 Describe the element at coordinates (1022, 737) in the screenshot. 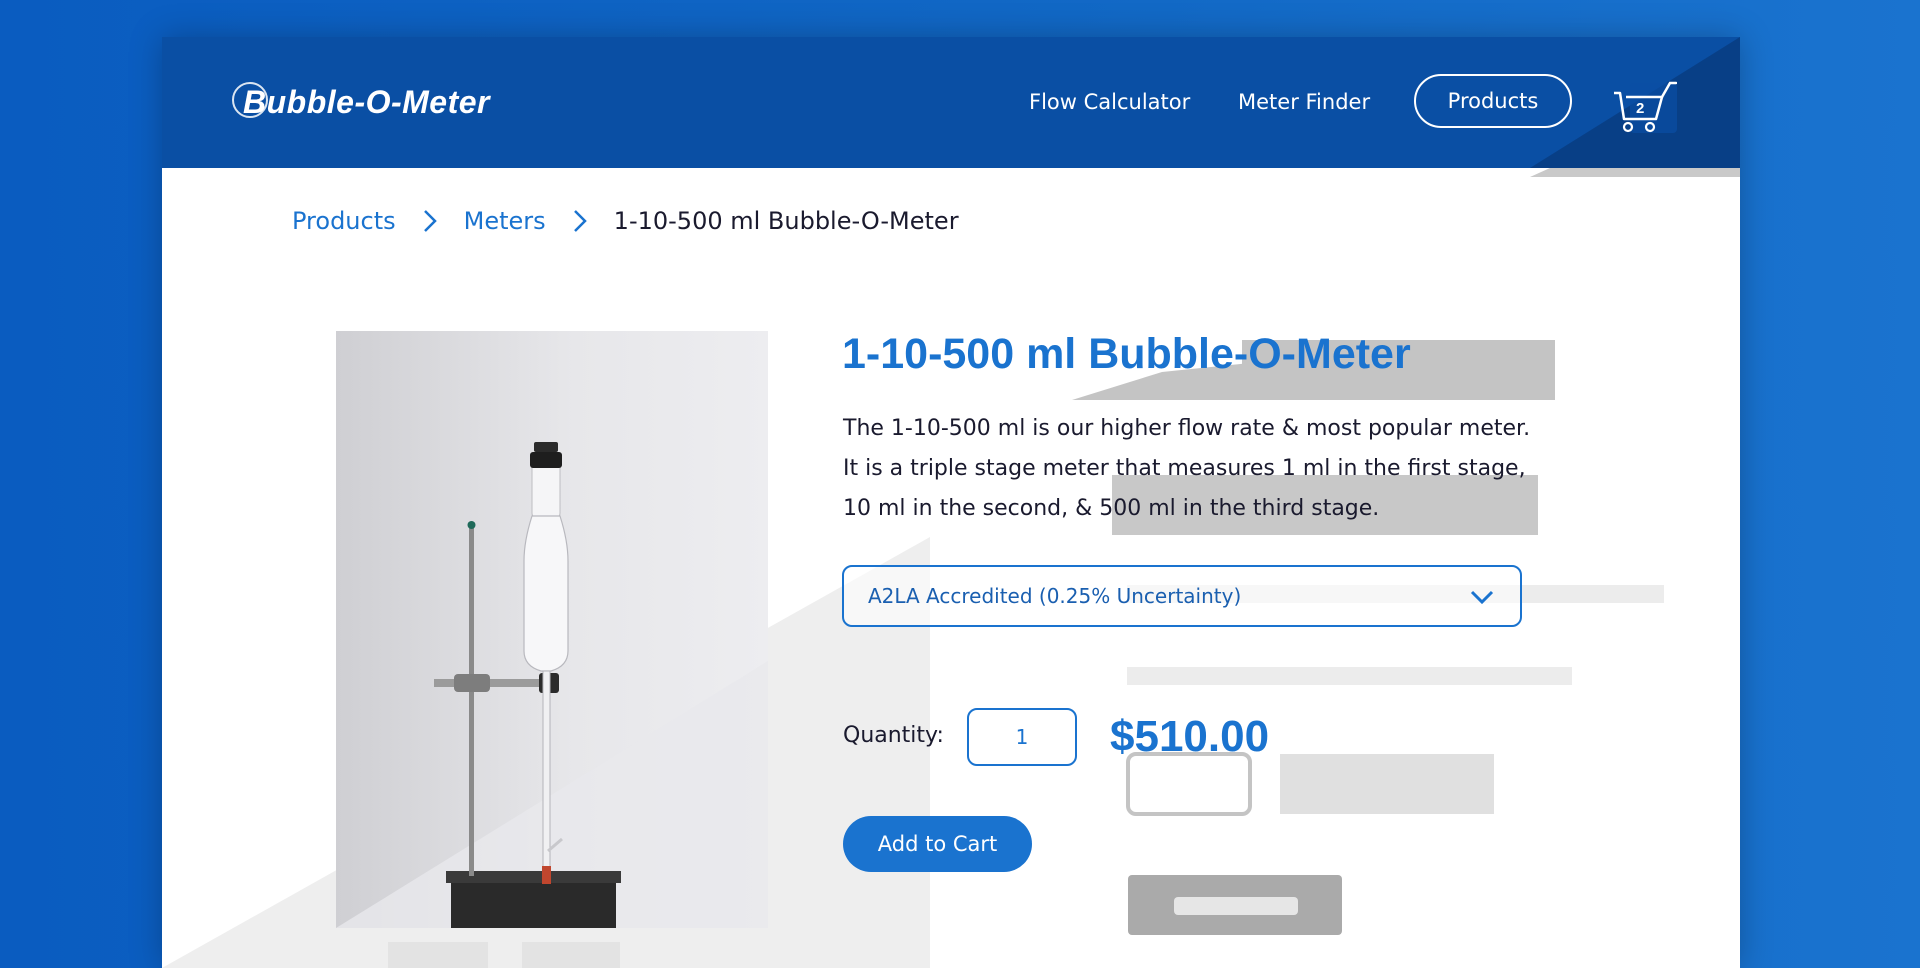

I see `quantity-input: 1` at that location.